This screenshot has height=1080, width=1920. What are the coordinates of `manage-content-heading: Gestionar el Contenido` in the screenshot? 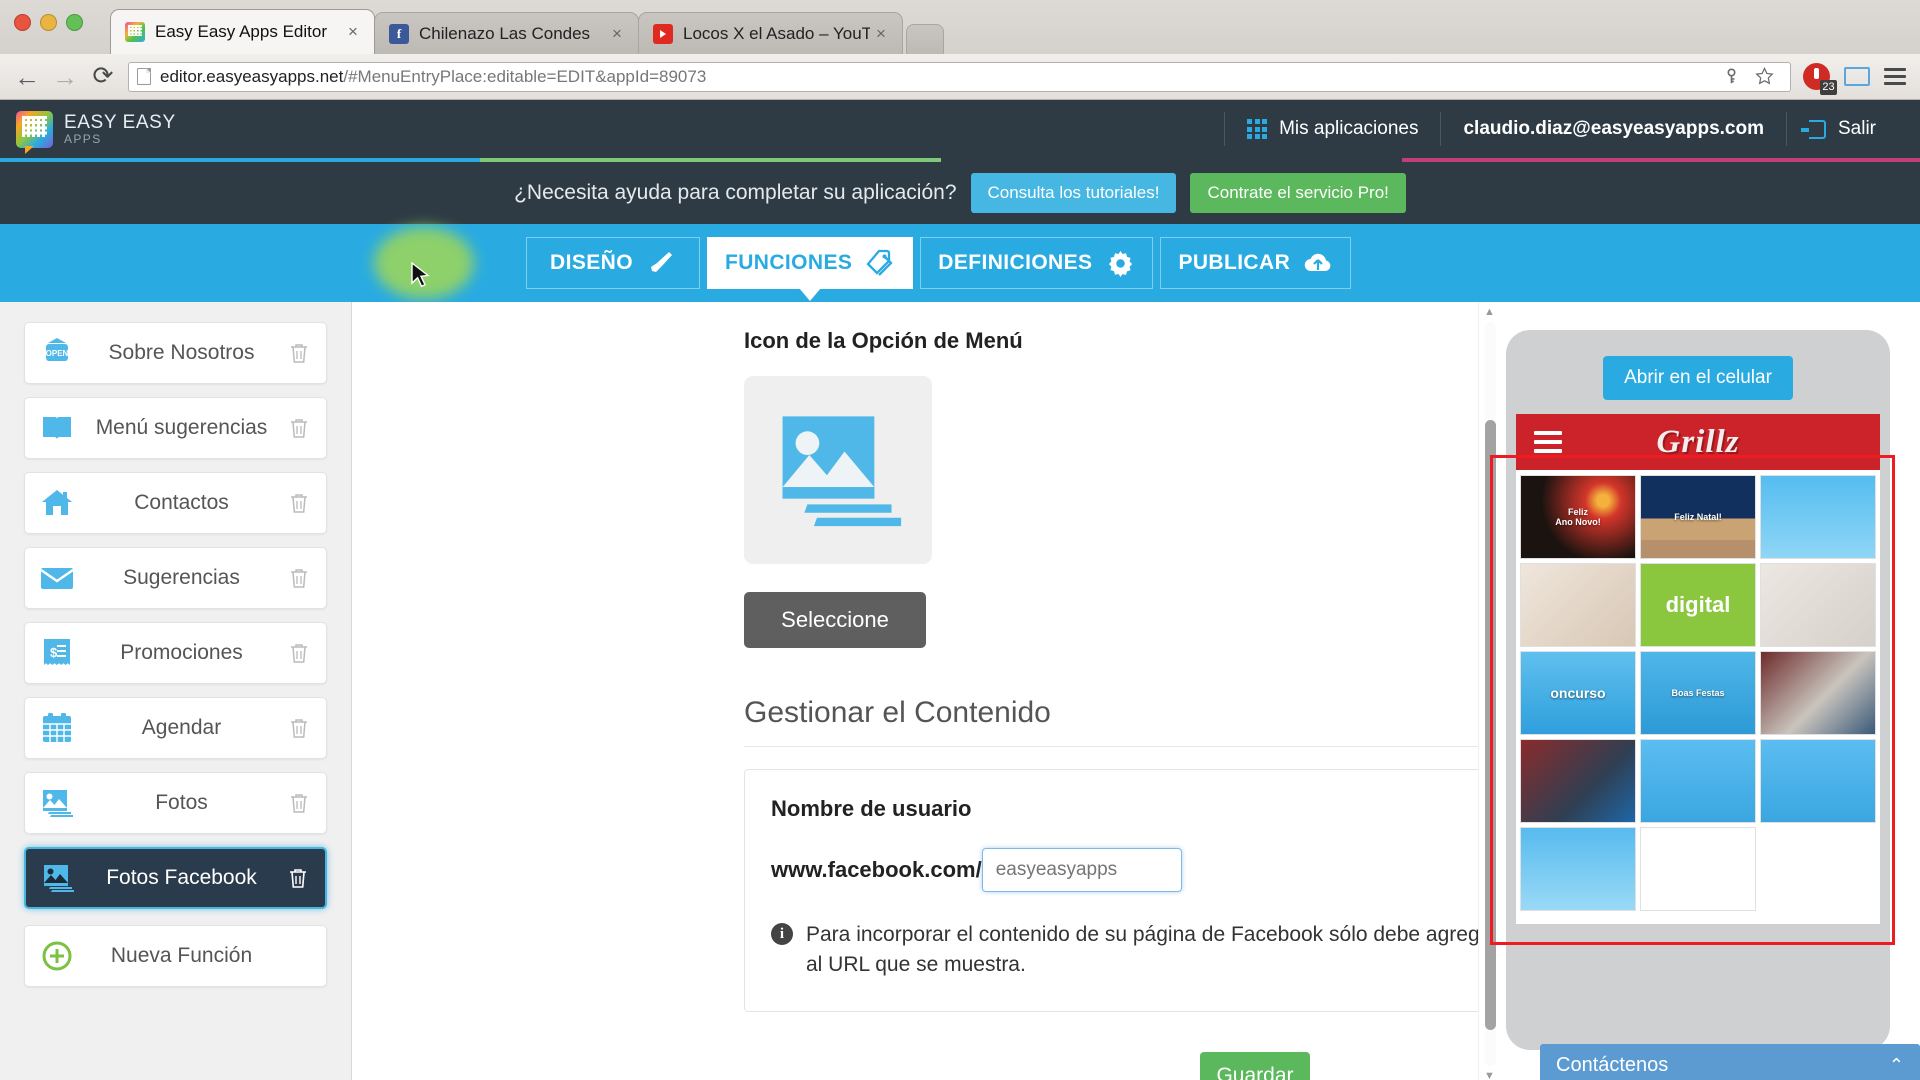 It's located at (897, 712).